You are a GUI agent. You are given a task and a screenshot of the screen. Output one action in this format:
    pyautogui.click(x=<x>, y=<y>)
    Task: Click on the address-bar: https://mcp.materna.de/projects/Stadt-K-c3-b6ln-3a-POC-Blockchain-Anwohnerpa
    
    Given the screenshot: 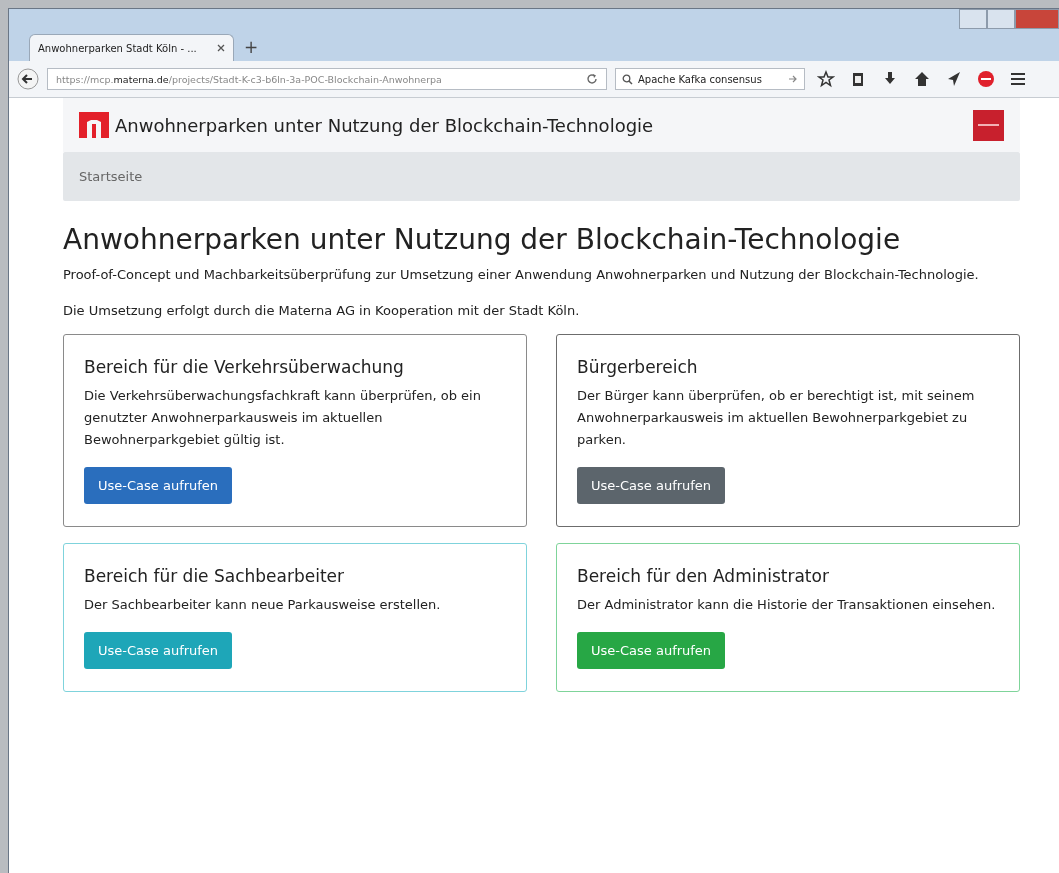 What is the action you would take?
    pyautogui.click(x=327, y=79)
    